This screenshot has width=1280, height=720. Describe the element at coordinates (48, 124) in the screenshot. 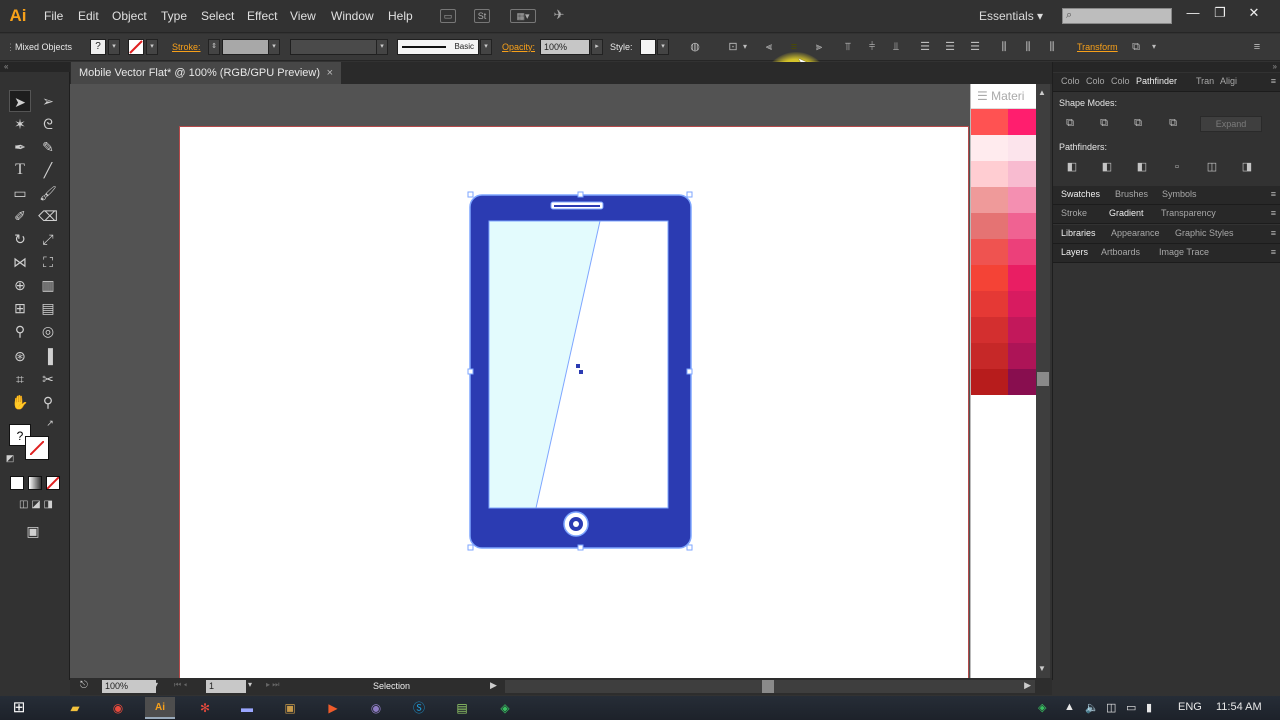

I see `lasso-tool-icon: ᘓ` at that location.